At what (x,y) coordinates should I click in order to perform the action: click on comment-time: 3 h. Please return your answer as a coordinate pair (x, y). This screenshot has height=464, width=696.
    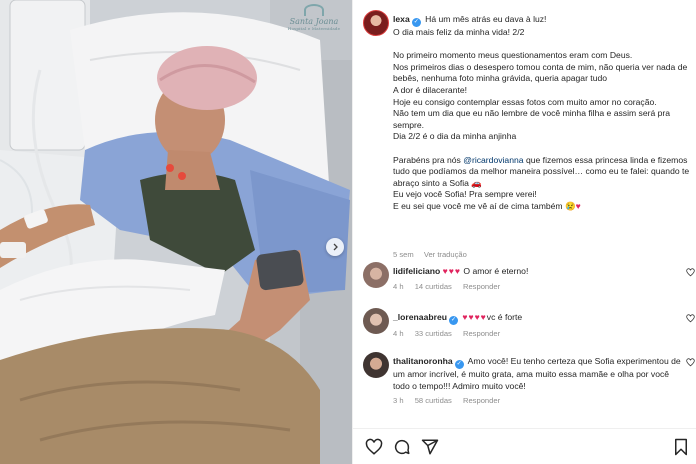
    Looking at the image, I should click on (398, 401).